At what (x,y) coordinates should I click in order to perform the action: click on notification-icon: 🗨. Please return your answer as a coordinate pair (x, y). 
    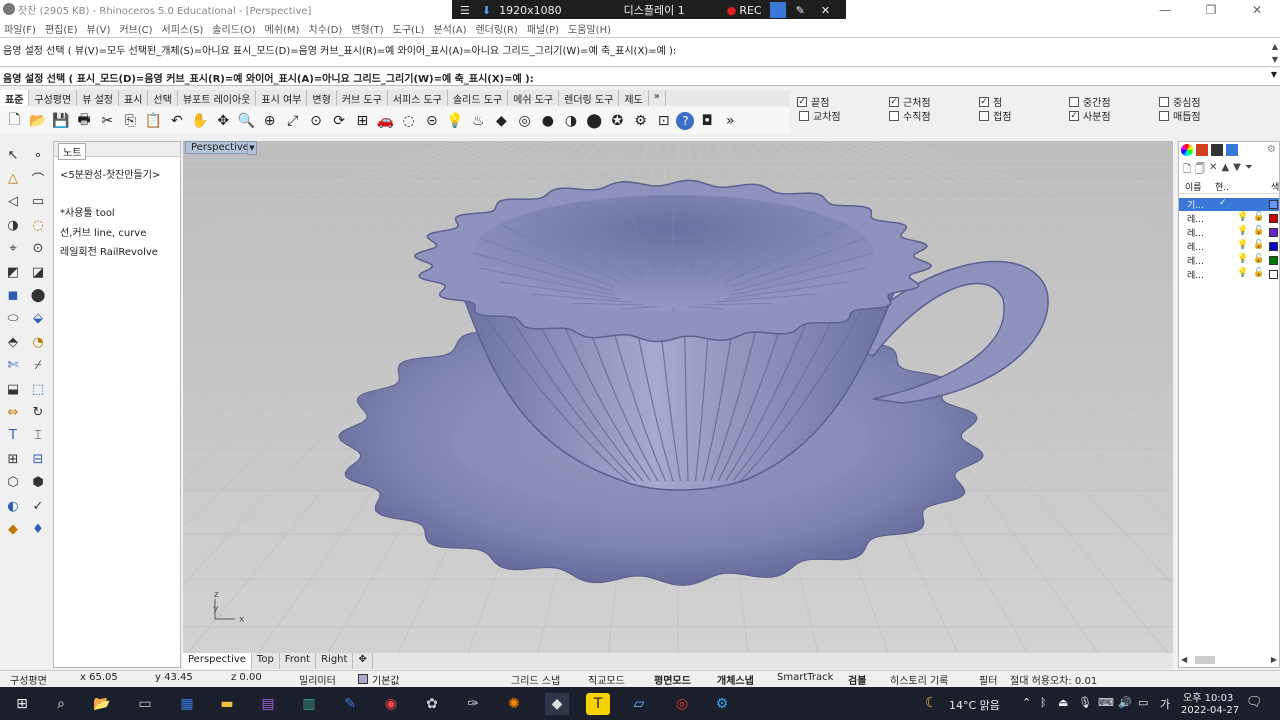
    Looking at the image, I should click on (1254, 702).